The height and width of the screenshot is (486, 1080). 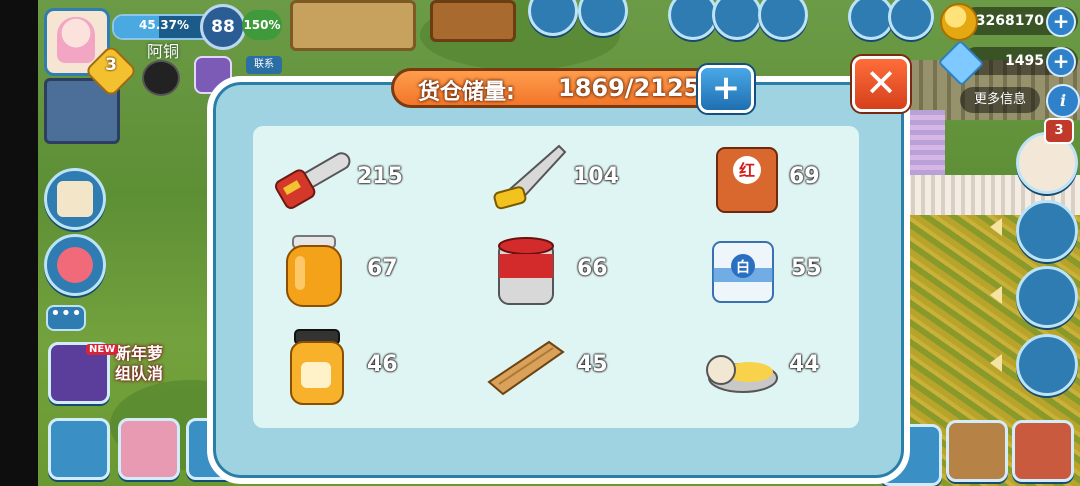 I want to click on inventory-item: 66, so click(x=590, y=272).